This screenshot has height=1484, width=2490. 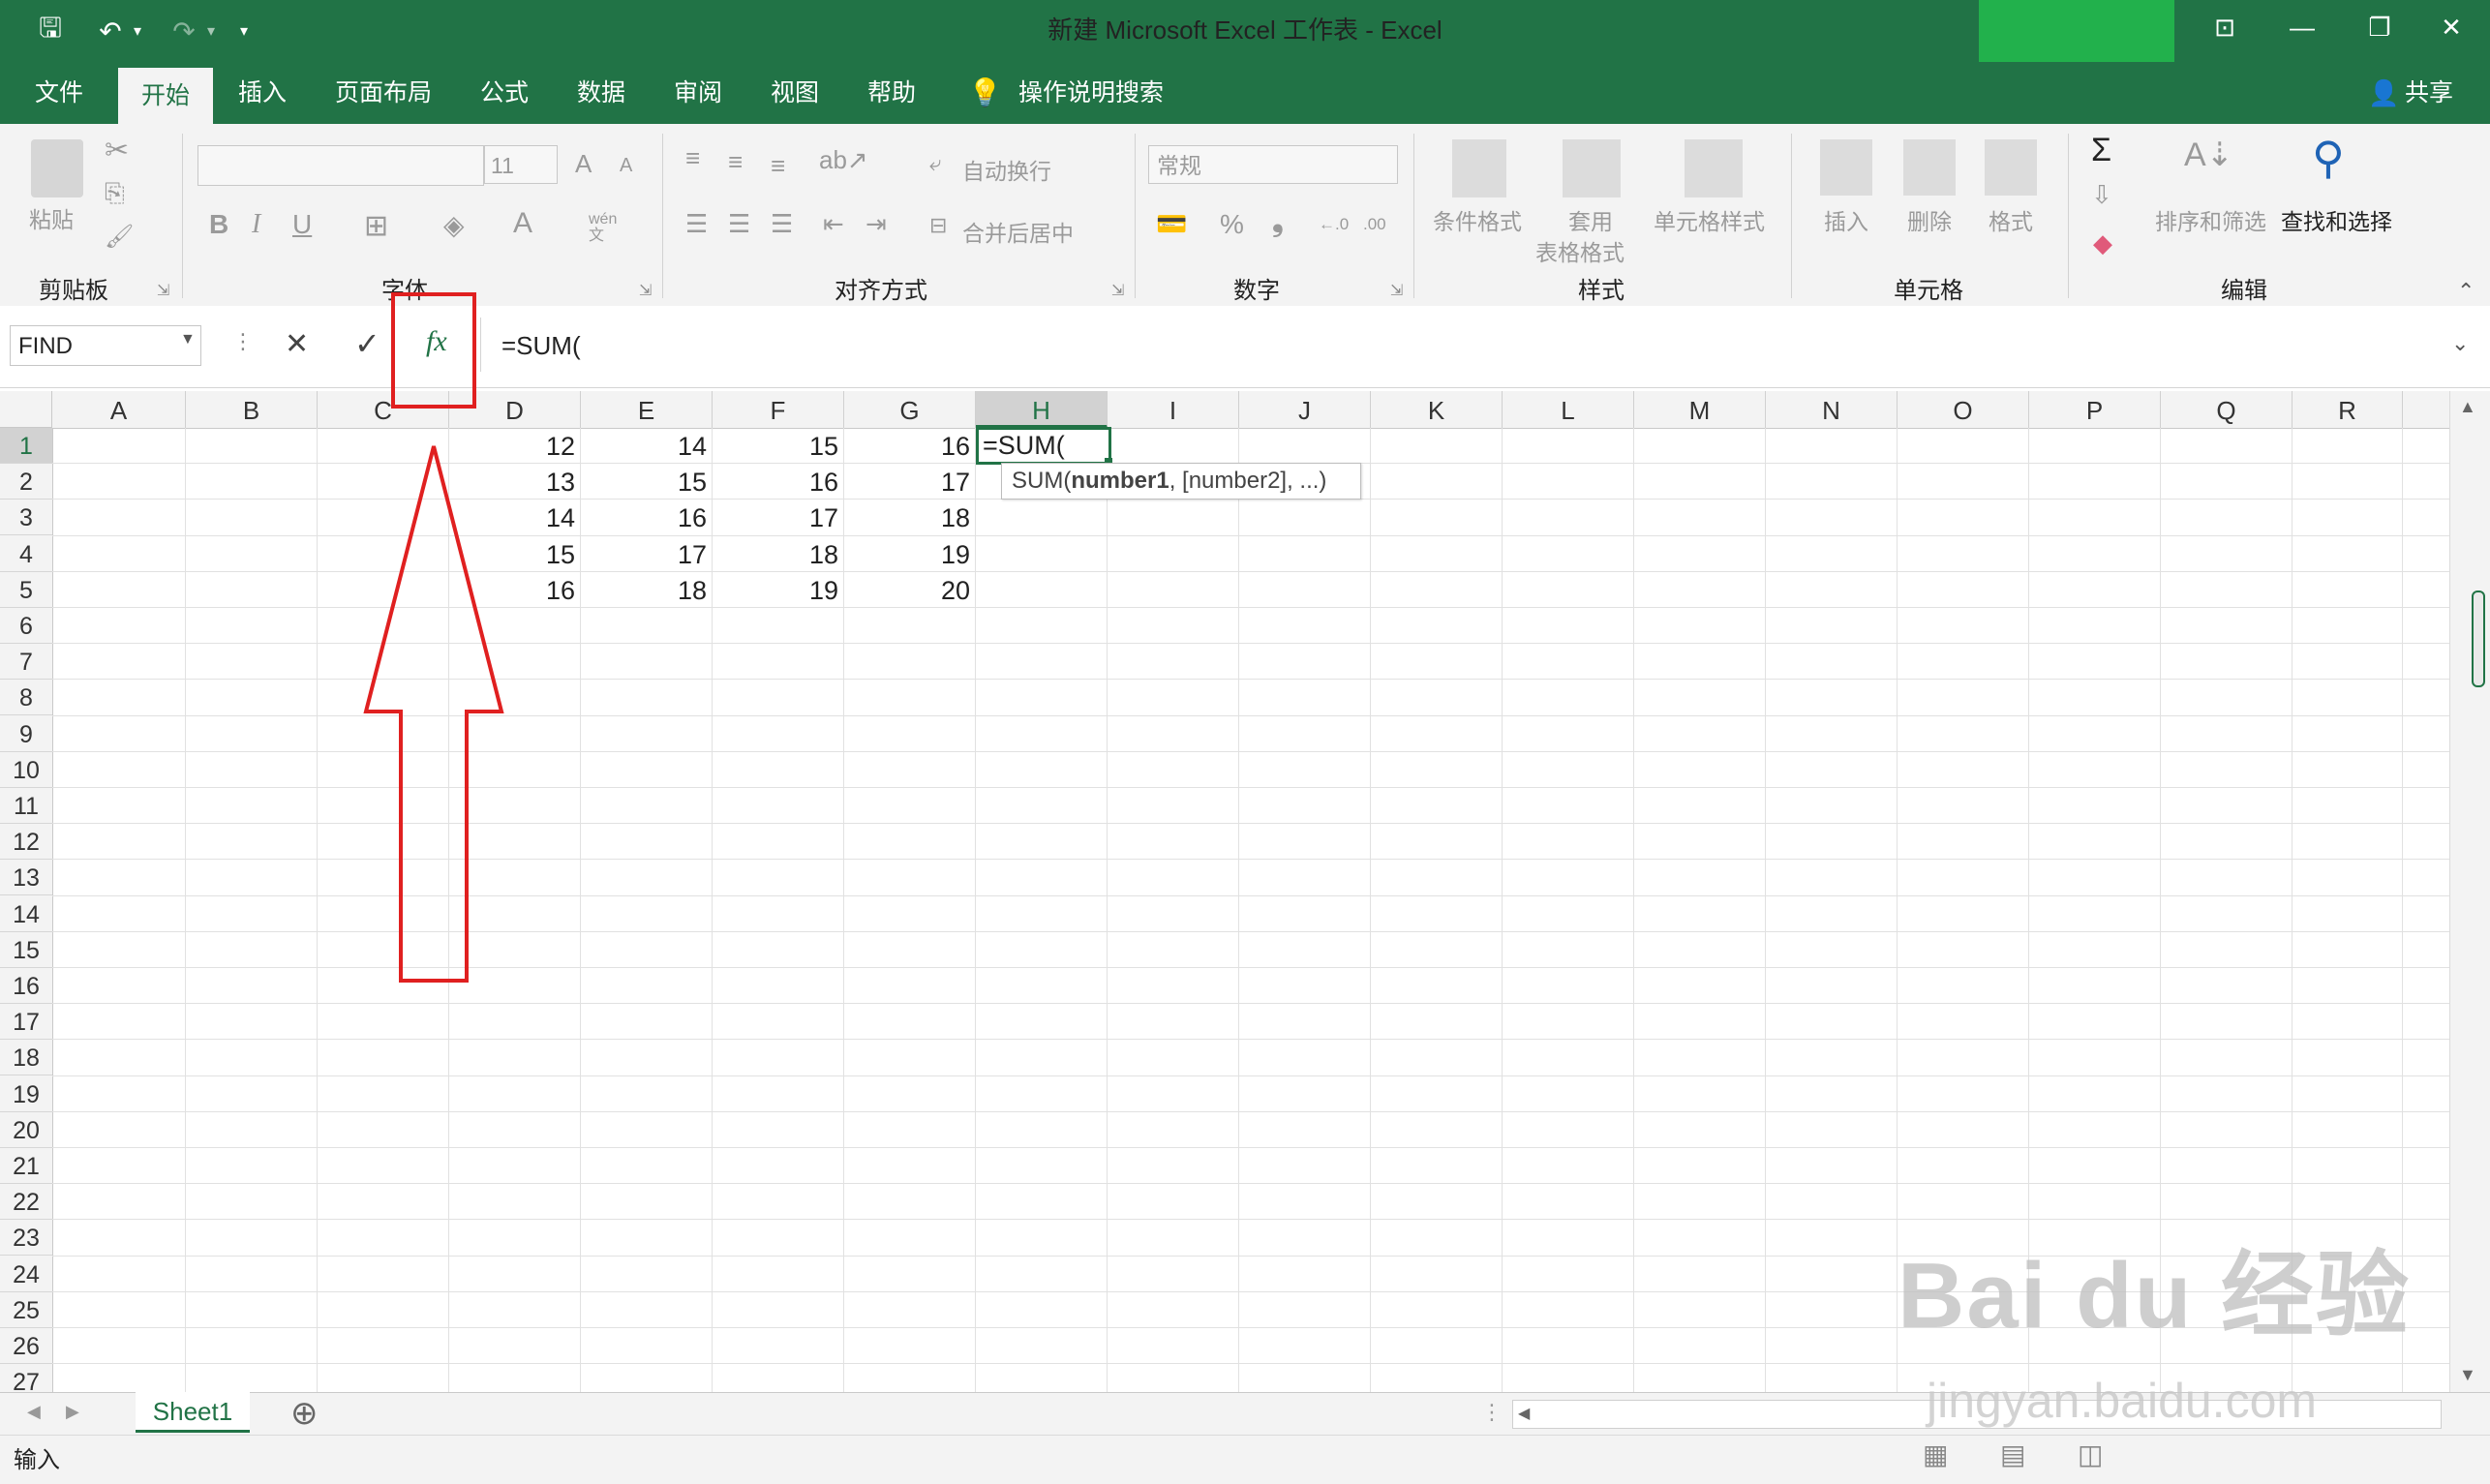 What do you see at coordinates (910, 517) in the screenshot?
I see `cell-g3: 18` at bounding box center [910, 517].